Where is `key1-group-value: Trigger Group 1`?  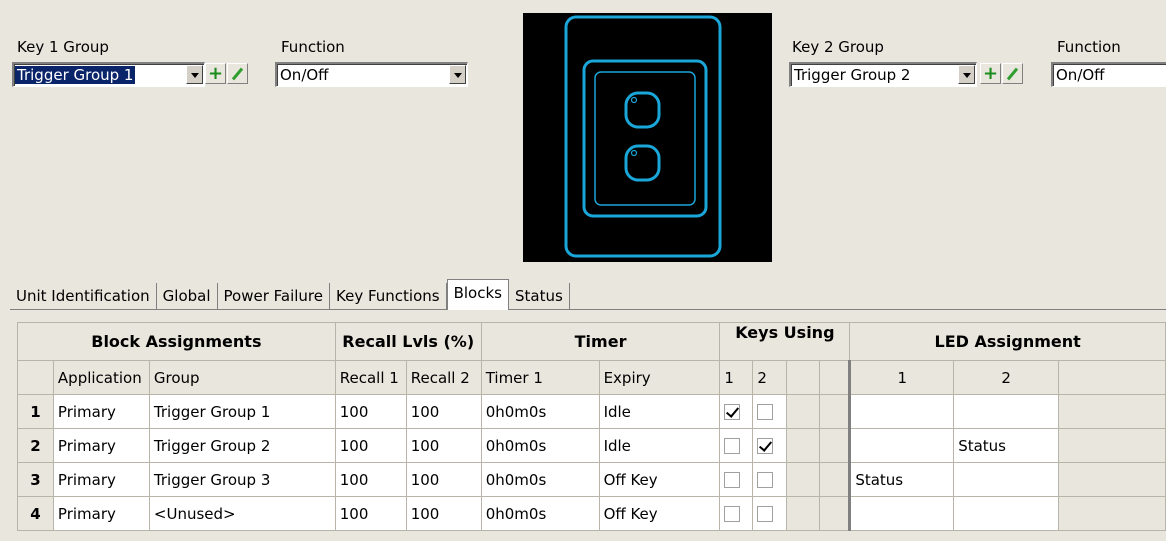
key1-group-value: Trigger Group 1 is located at coordinates (75, 75).